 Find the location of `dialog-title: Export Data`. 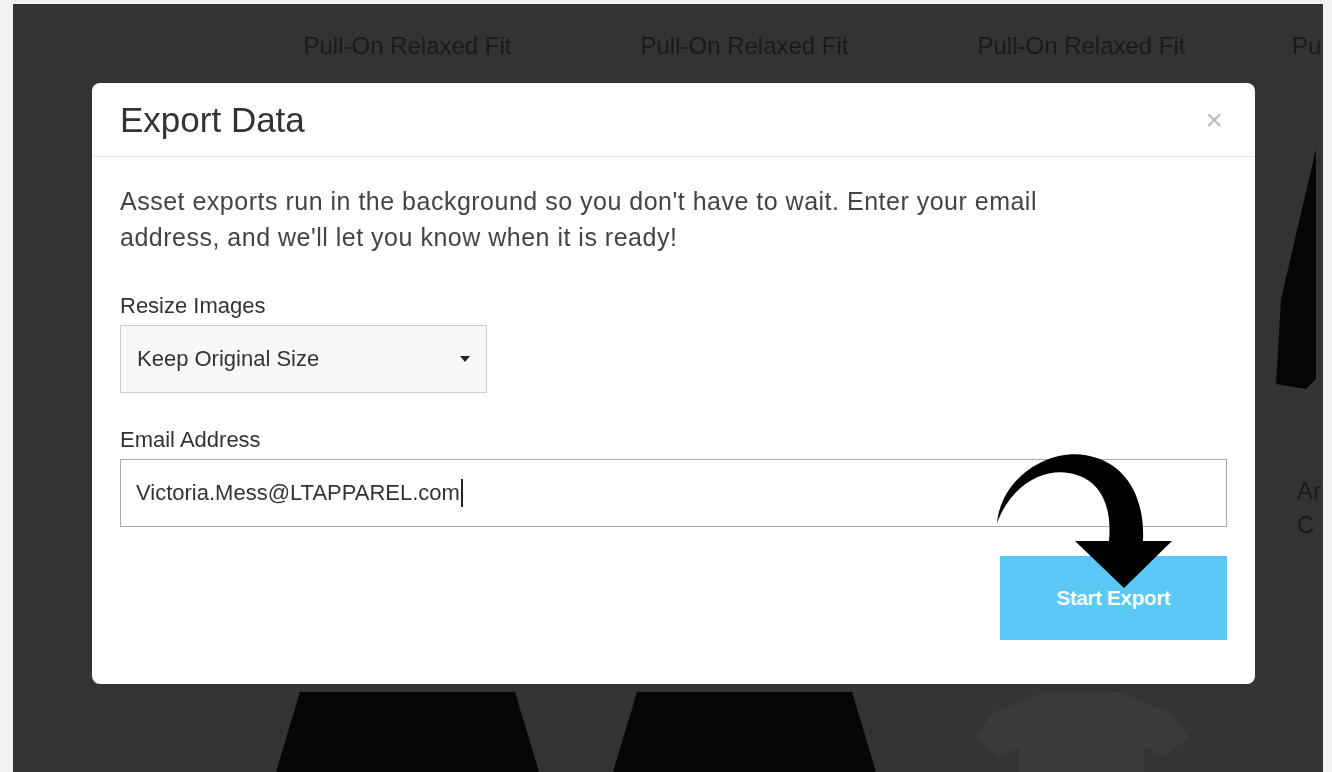

dialog-title: Export Data is located at coordinates (212, 119).